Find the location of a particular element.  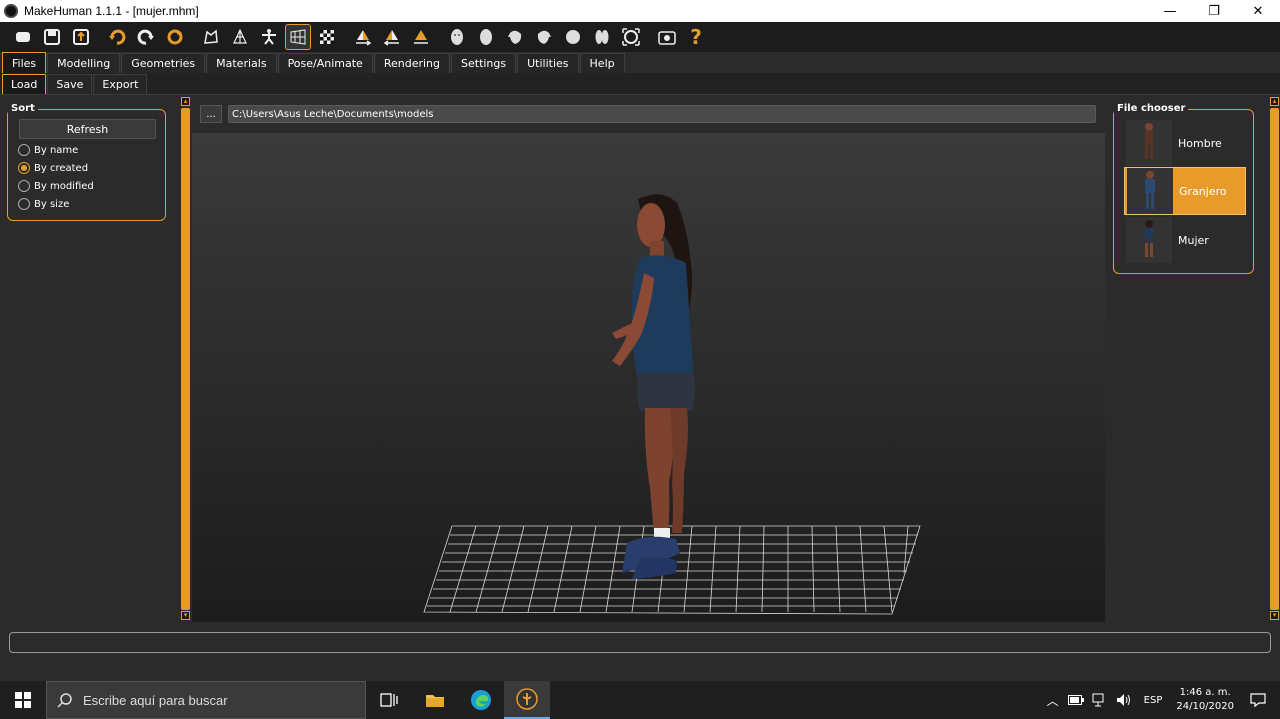

wireframe-icon is located at coordinates (240, 36).